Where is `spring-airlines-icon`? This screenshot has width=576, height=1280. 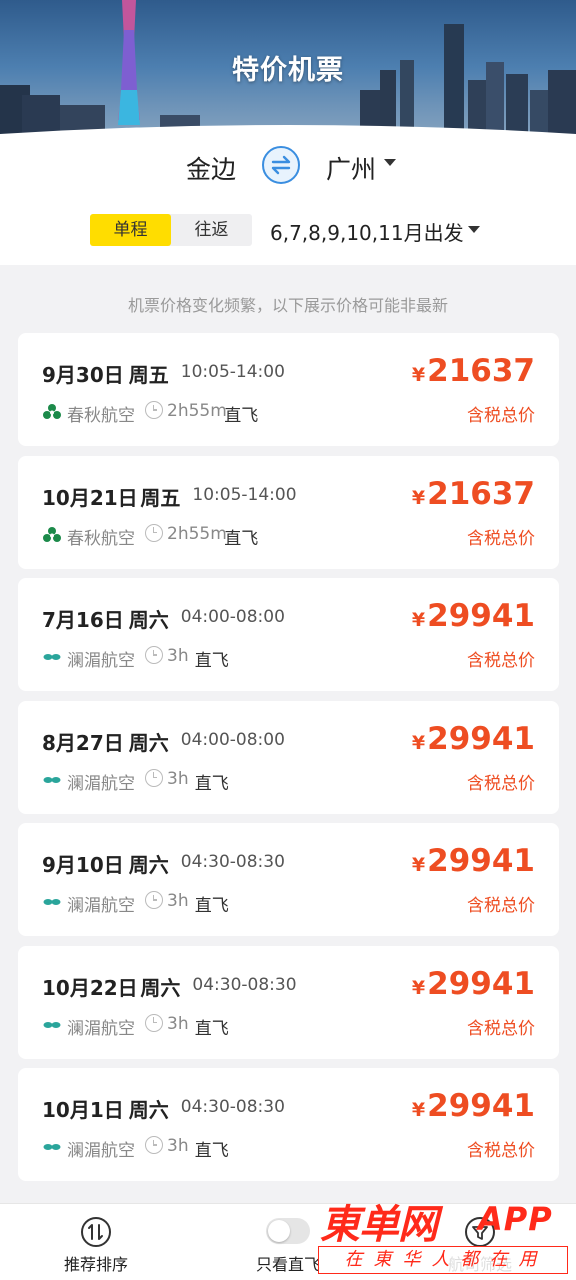 spring-airlines-icon is located at coordinates (52, 534).